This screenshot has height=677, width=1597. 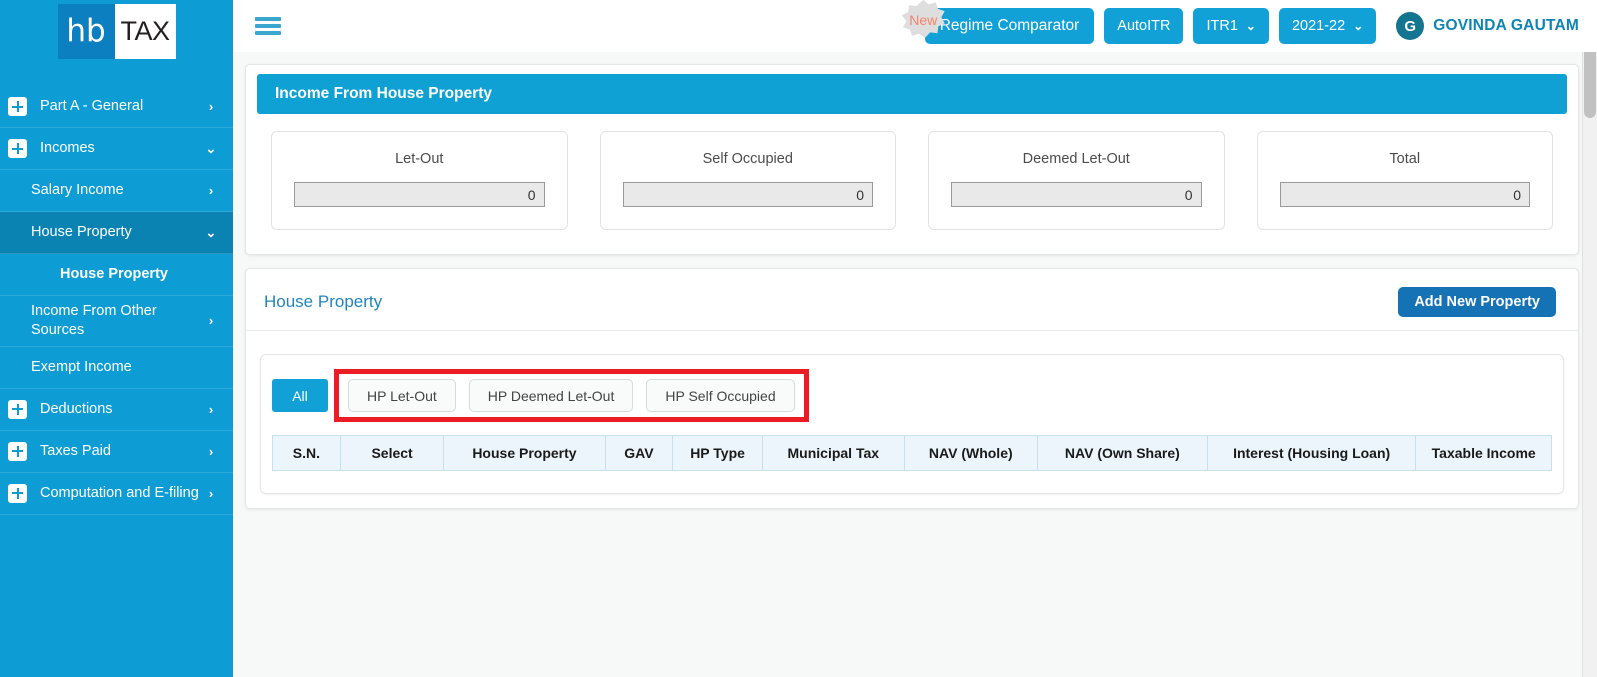 What do you see at coordinates (747, 180) in the screenshot?
I see `summary-card-self-occupied: Self Occupied` at bounding box center [747, 180].